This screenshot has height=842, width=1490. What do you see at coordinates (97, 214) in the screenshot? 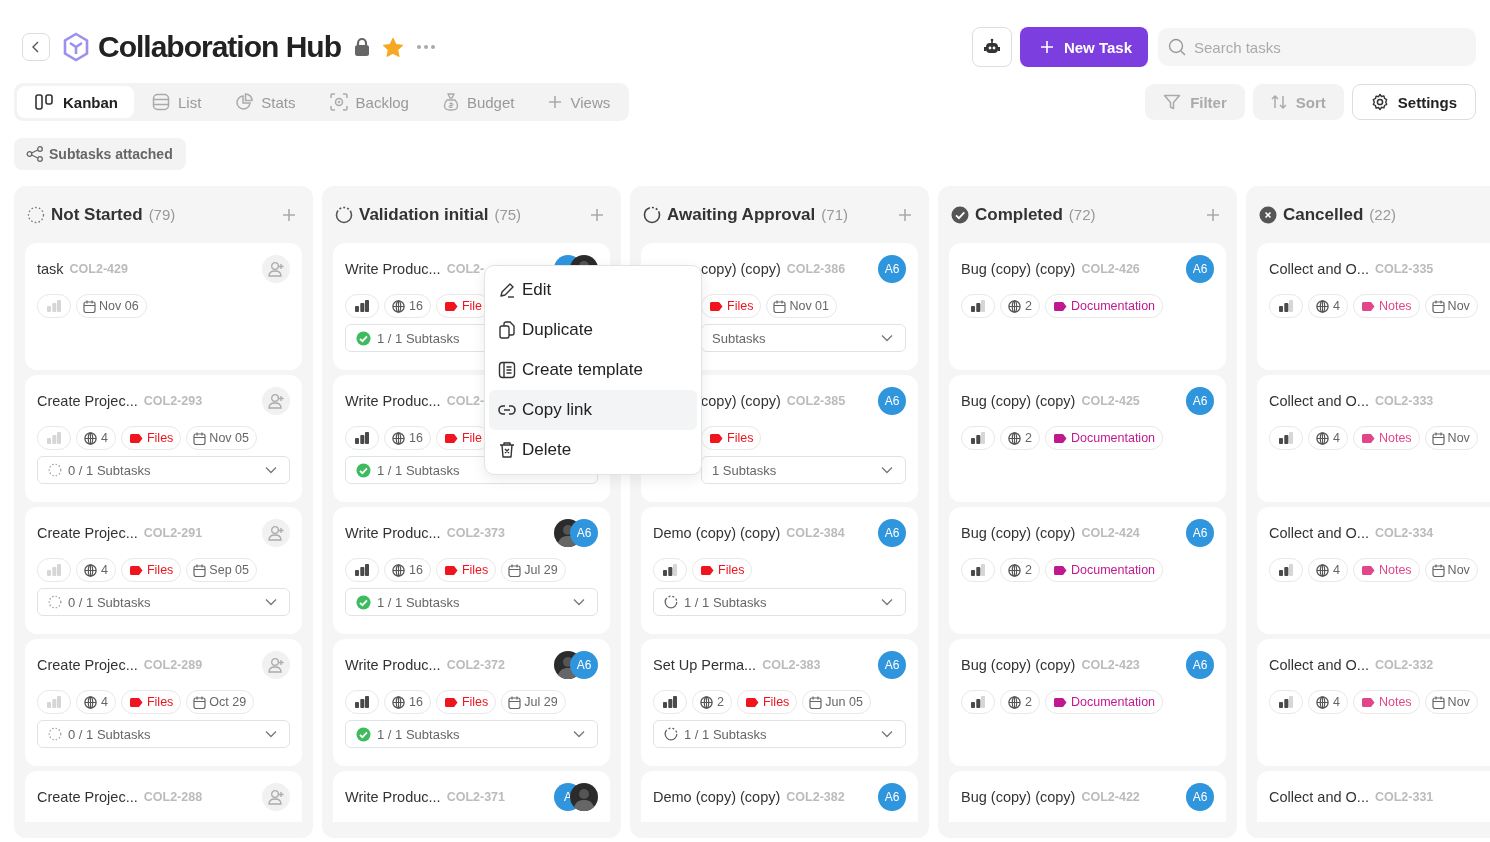
I see `column-title: Not Started` at bounding box center [97, 214].